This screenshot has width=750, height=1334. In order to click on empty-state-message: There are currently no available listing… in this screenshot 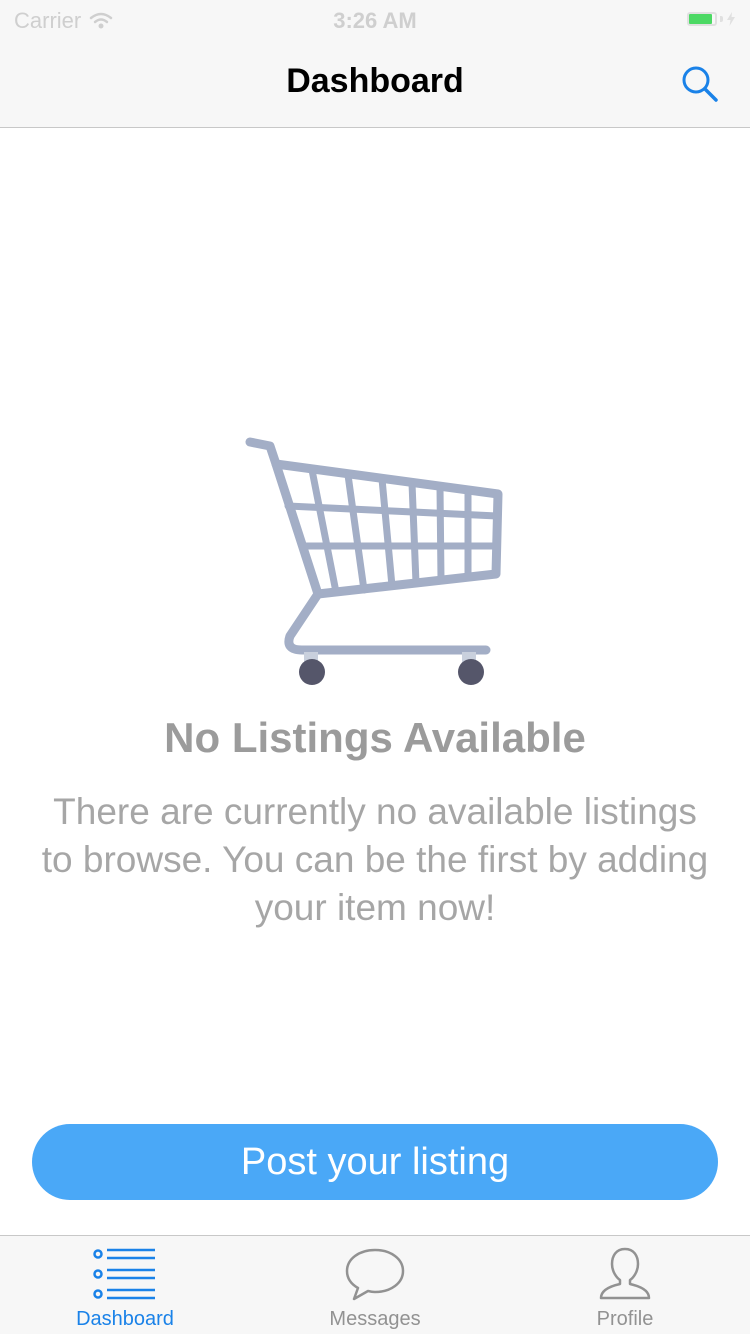, I will do `click(375, 859)`.